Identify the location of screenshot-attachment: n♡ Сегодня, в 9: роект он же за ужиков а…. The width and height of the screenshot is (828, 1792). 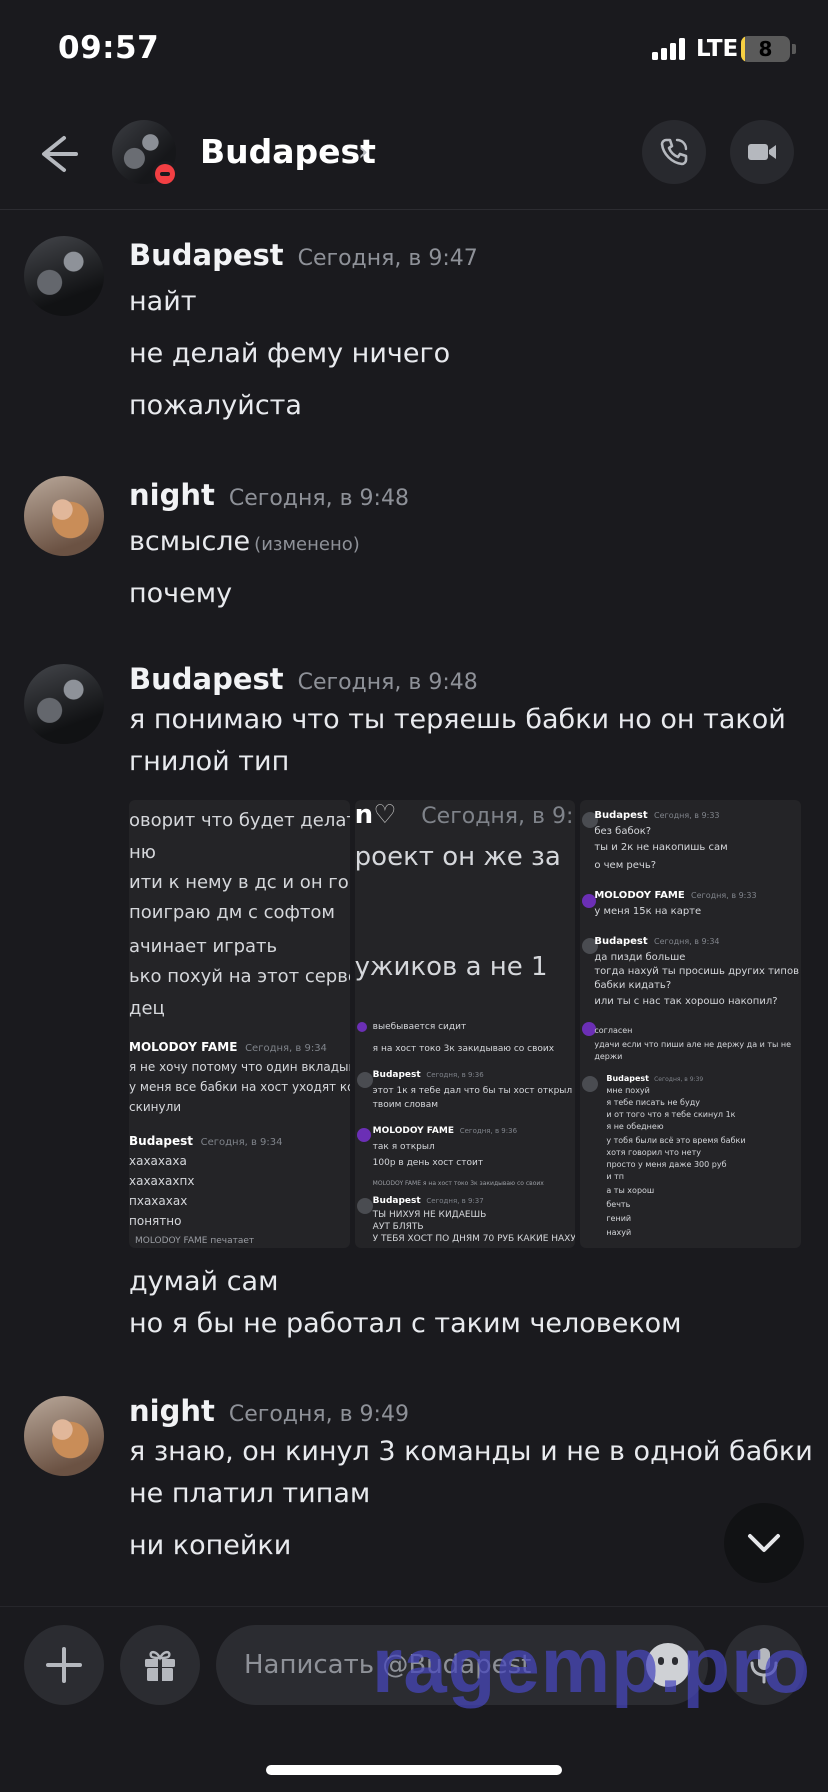
(465, 1024).